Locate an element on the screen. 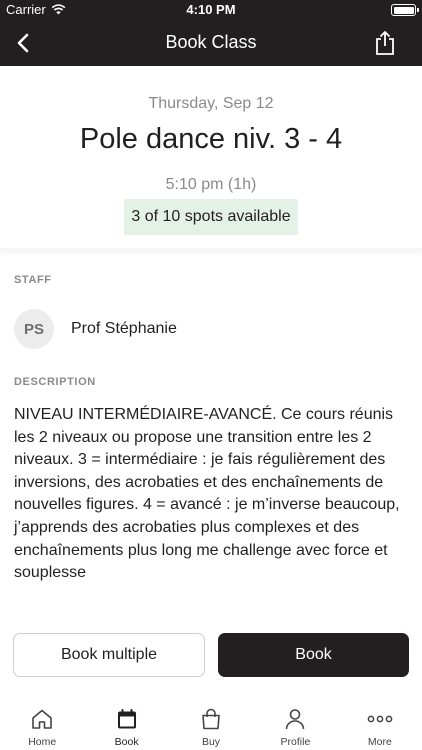  home-icon is located at coordinates (42, 719).